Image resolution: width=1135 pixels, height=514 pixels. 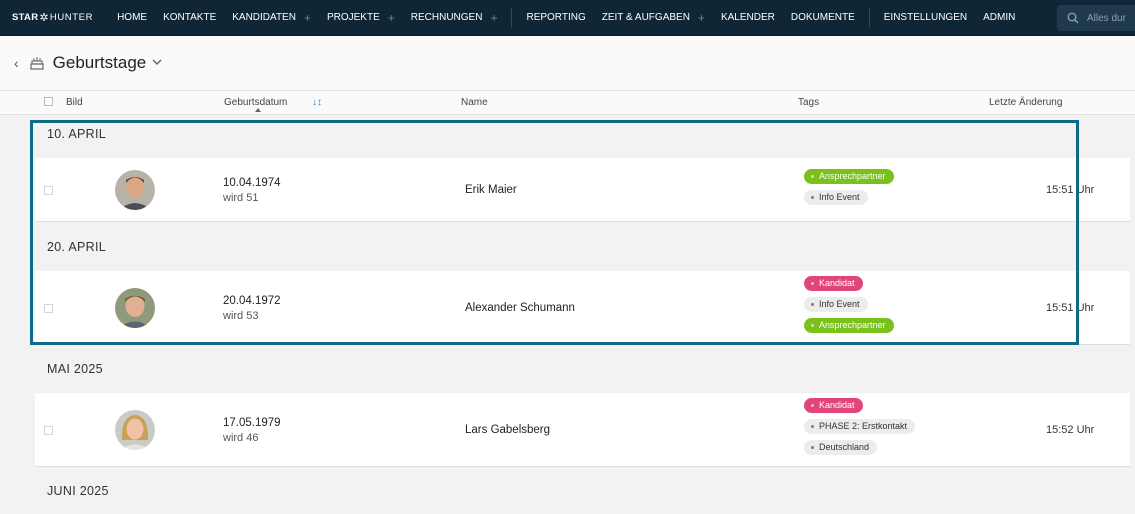 What do you see at coordinates (493, 18) in the screenshot?
I see `nav-rechnungen-add-icon: +` at bounding box center [493, 18].